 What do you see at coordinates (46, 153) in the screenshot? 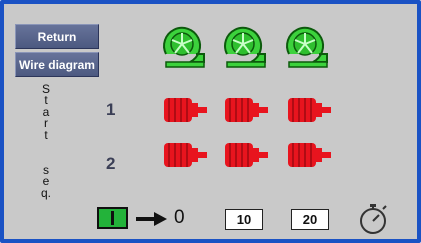
I see `label-gap` at bounding box center [46, 153].